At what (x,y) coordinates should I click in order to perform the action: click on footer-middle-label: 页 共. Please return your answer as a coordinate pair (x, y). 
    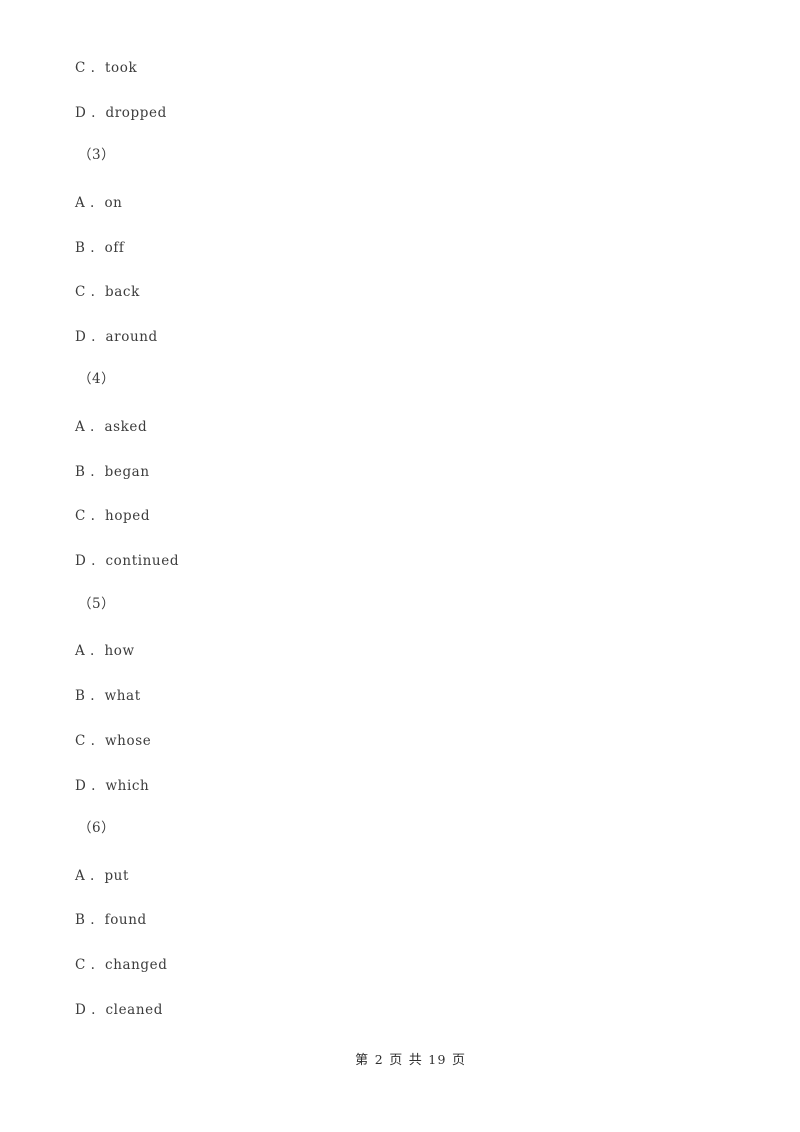
    Looking at the image, I should click on (406, 1060).